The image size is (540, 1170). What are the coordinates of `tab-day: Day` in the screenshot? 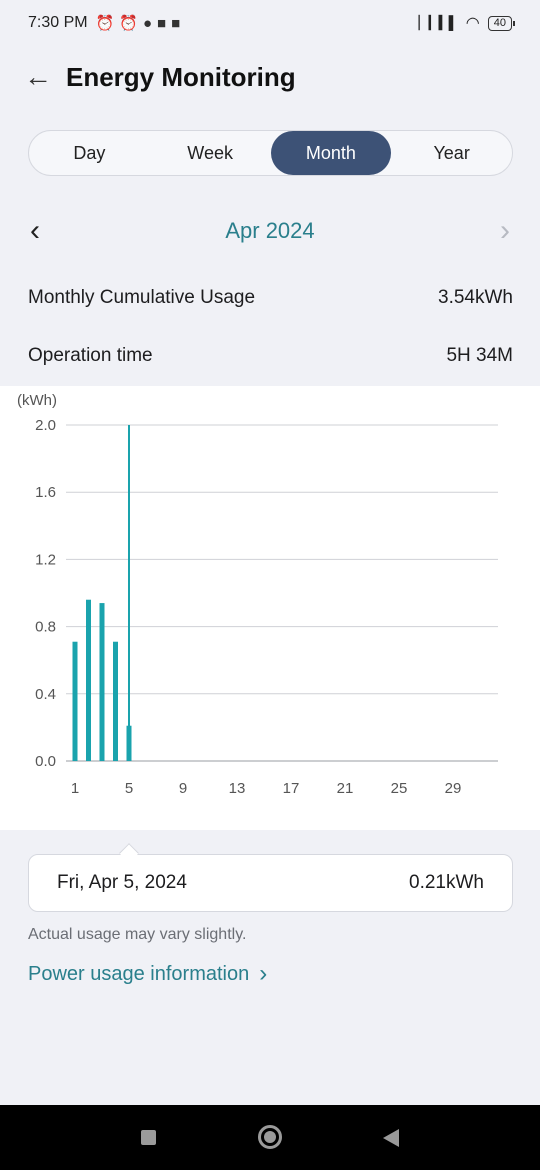 It's located at (89, 153).